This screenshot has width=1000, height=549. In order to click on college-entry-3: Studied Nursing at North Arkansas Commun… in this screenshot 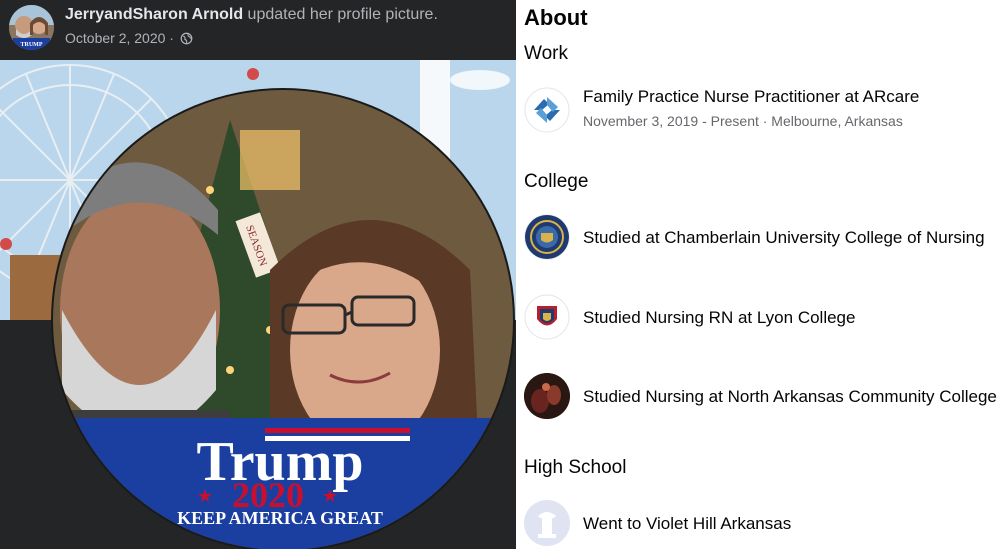, I will do `click(762, 398)`.